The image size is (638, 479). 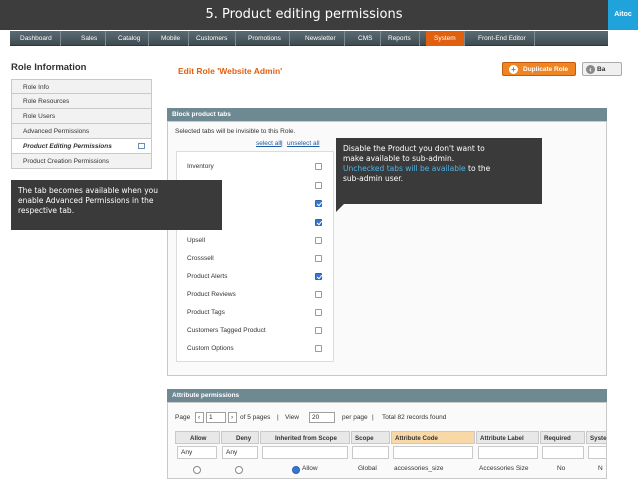 What do you see at coordinates (171, 38) in the screenshot?
I see `nav-mobile: Mobile` at bounding box center [171, 38].